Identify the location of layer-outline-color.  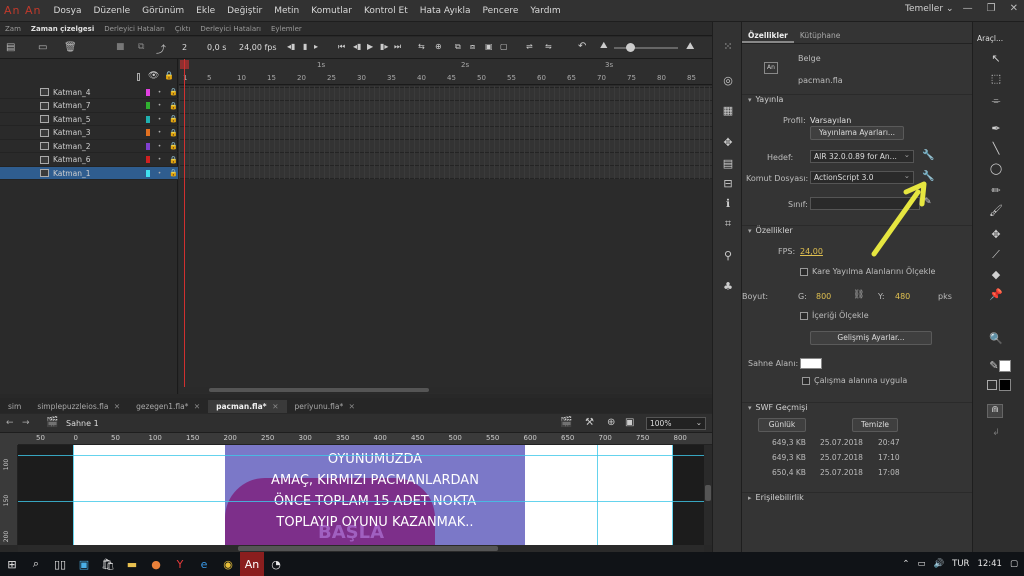
(147, 119).